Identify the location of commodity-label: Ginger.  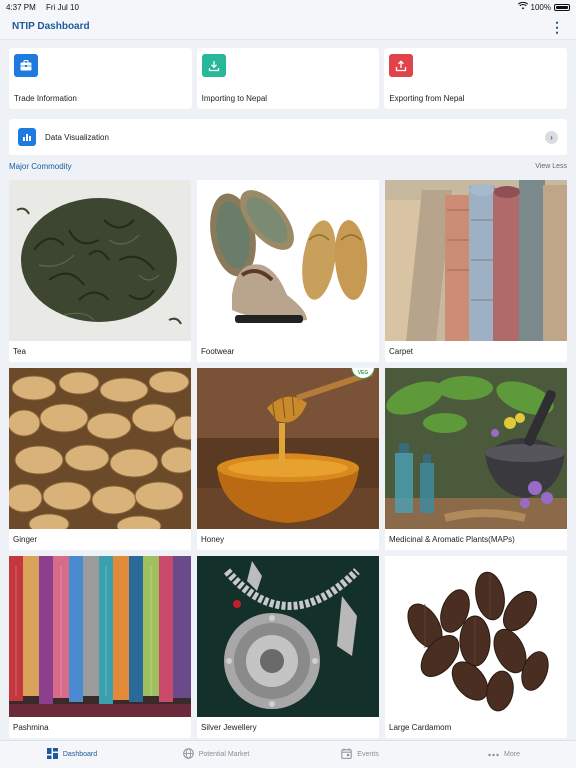
(25, 539).